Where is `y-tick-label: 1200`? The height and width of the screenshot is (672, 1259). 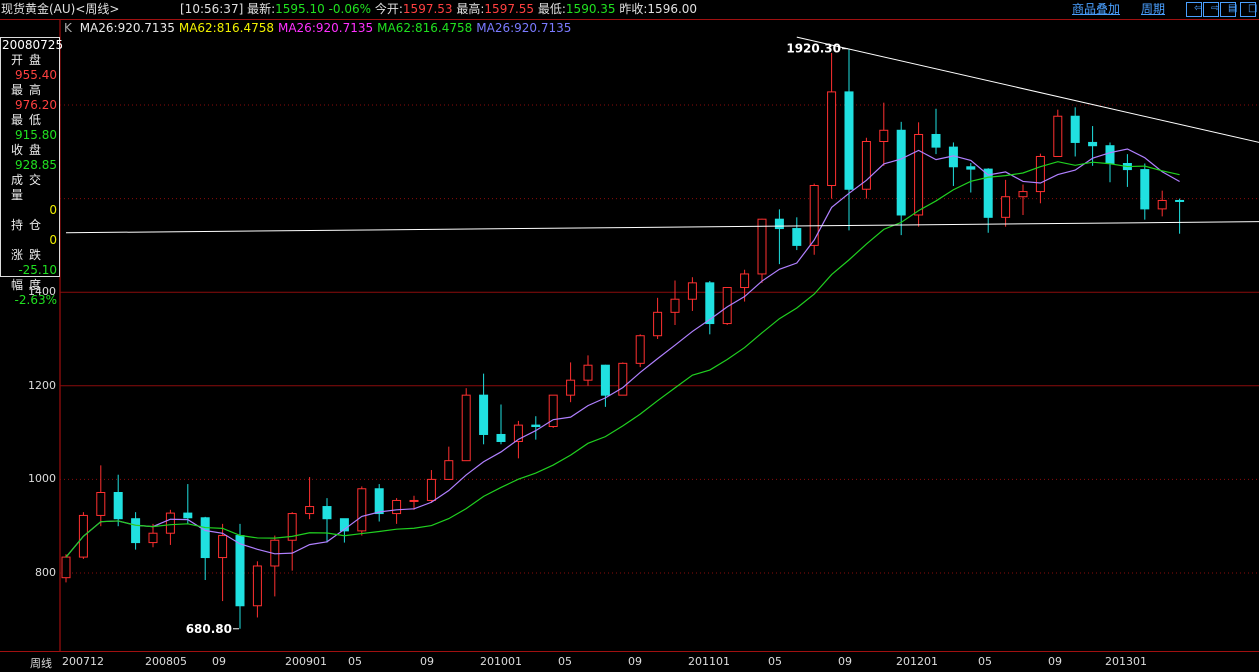
y-tick-label: 1200 is located at coordinates (42, 385).